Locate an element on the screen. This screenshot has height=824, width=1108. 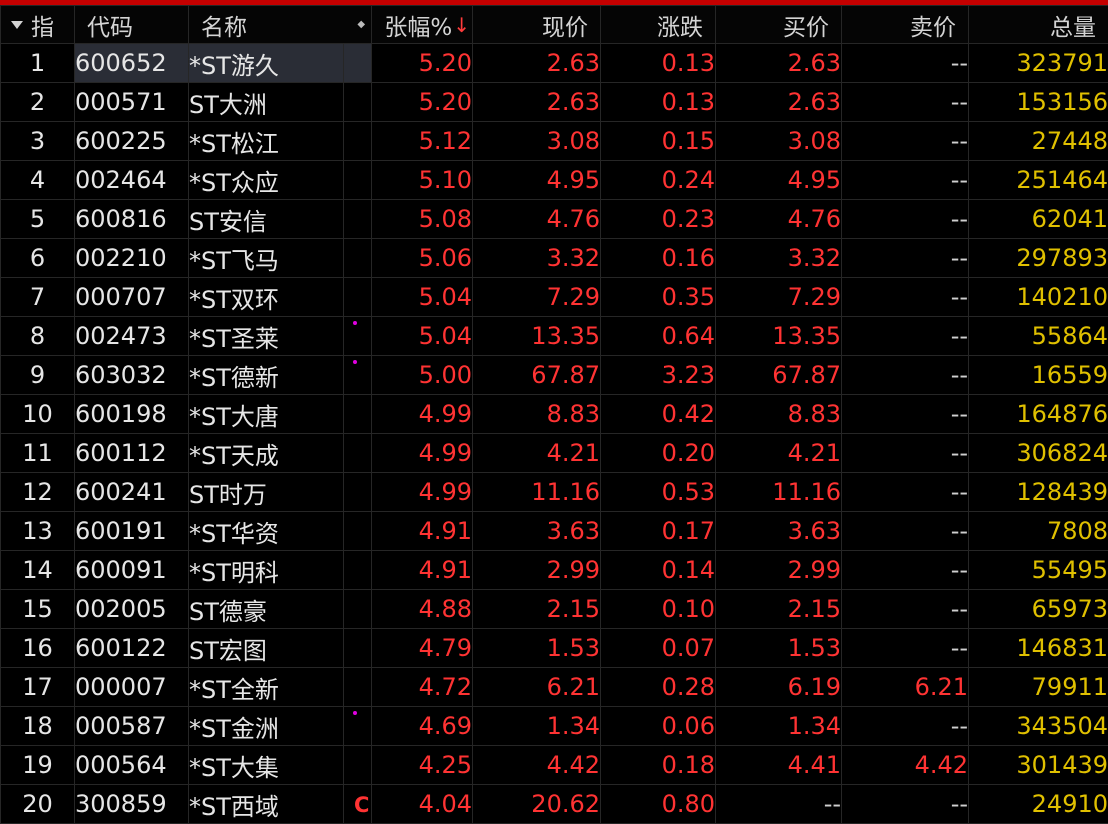
sort-descending-arrow-icon: ↓ is located at coordinates (461, 25).